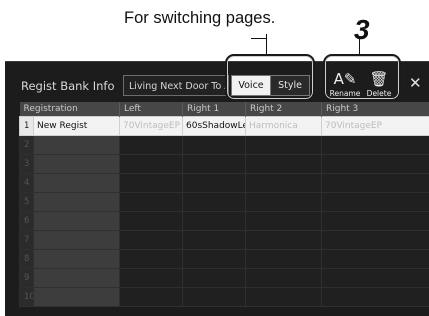 This screenshot has width=429, height=316. I want to click on right1-voice-cell: 60sShadowLead, so click(214, 126).